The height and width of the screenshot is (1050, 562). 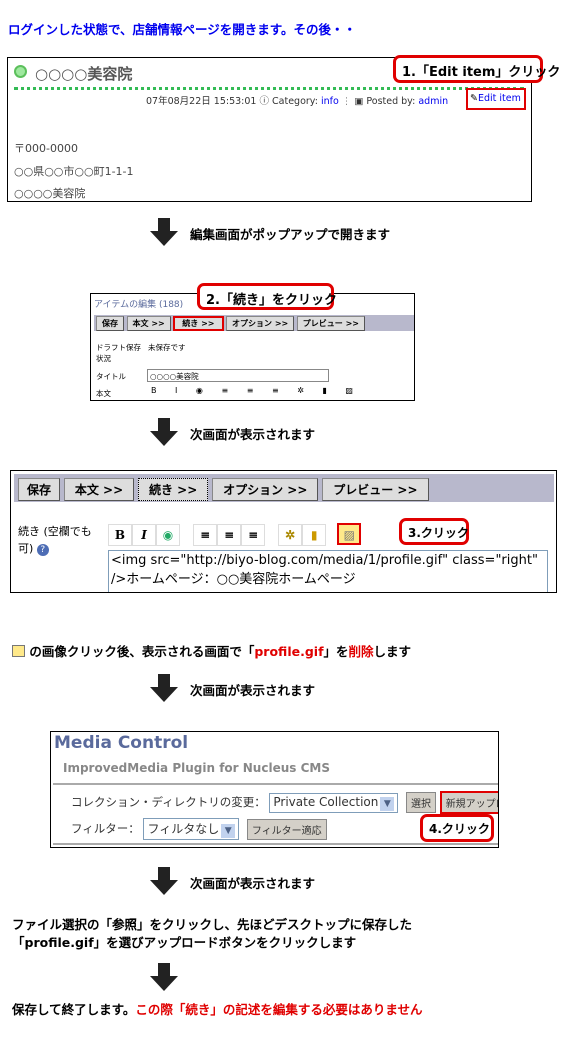 What do you see at coordinates (290, 234) in the screenshot?
I see `arrow-caption: 編集画面がポップアップで開きます` at bounding box center [290, 234].